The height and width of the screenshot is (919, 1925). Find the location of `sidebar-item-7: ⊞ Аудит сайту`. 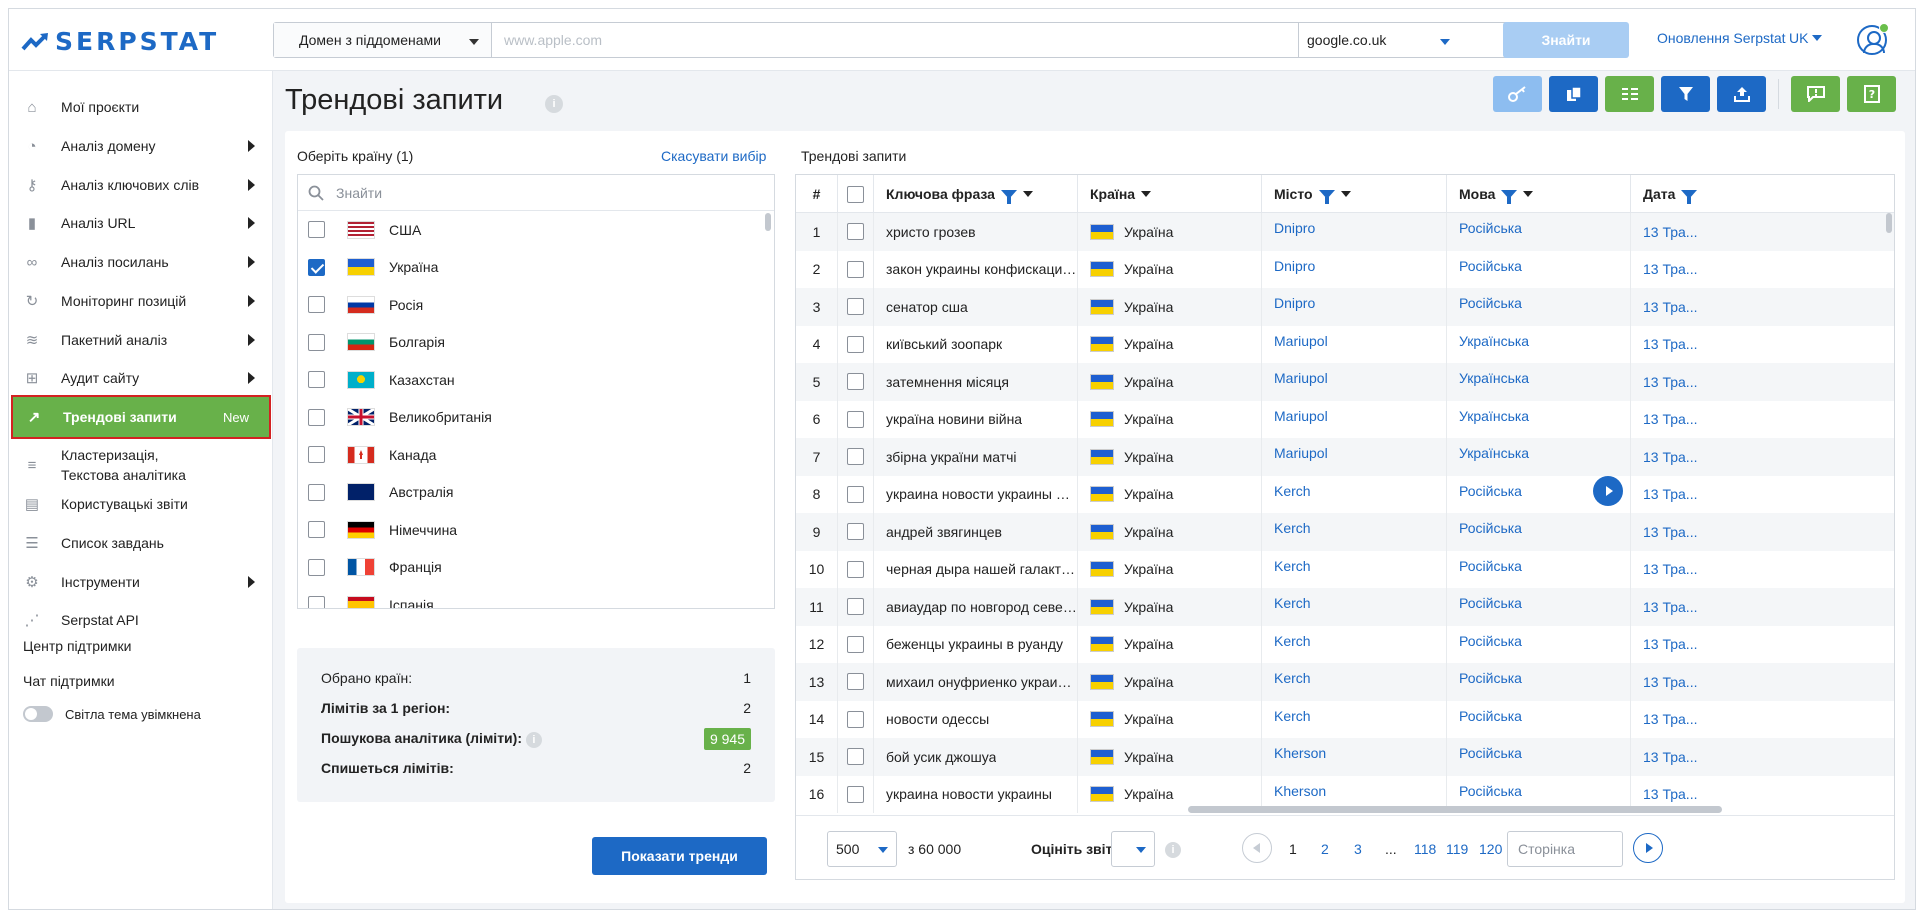

sidebar-item-7: ⊞ Аудит сайту is located at coordinates (141, 378).